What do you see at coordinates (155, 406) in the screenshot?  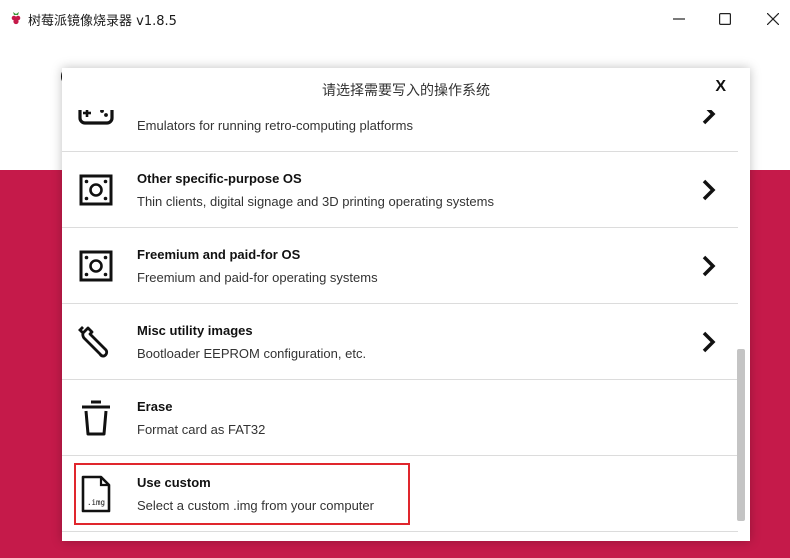 I see `item-title: Erase` at bounding box center [155, 406].